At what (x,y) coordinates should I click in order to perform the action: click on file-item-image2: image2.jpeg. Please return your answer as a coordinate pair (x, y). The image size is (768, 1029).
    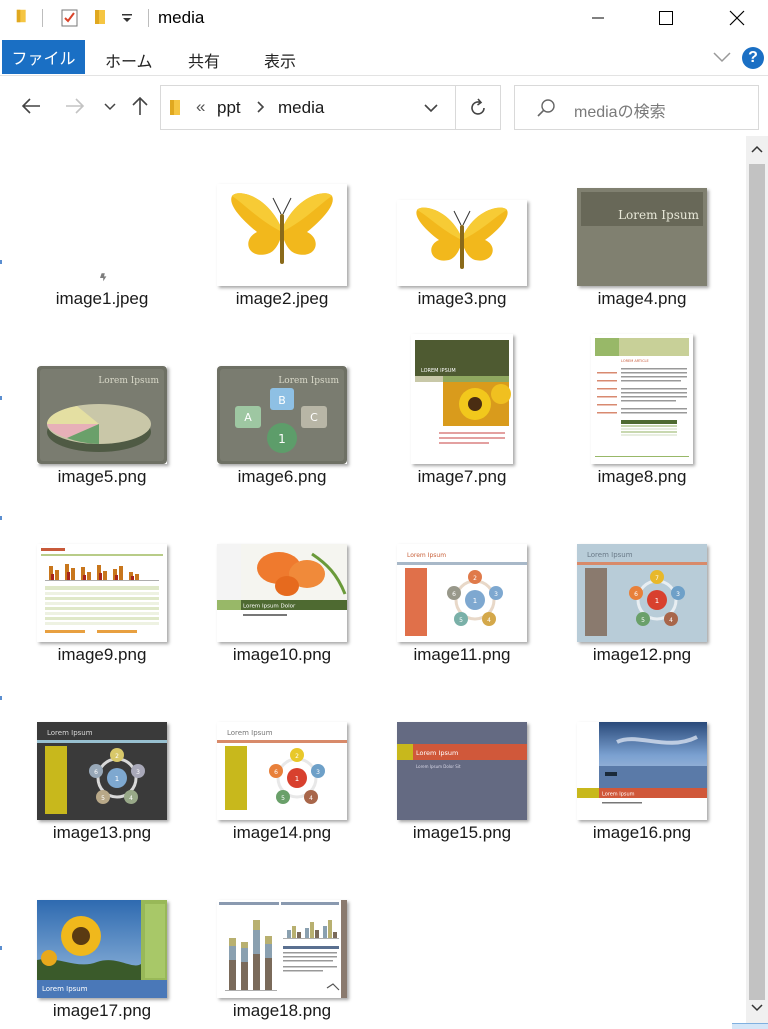
    Looking at the image, I should click on (282, 222).